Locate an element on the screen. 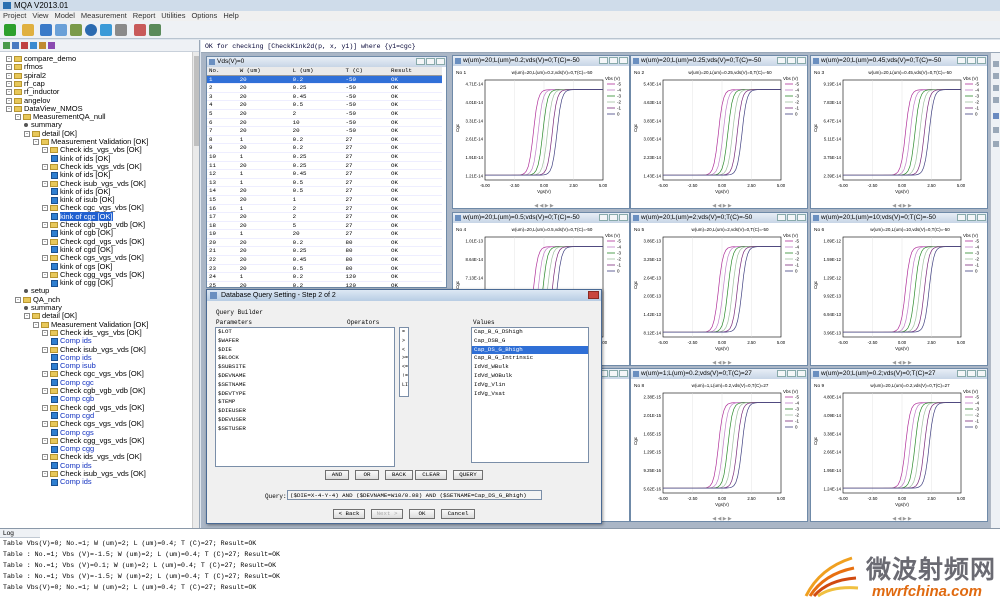  table-row: 10 1 0.25 27 OK is located at coordinates (324, 157).